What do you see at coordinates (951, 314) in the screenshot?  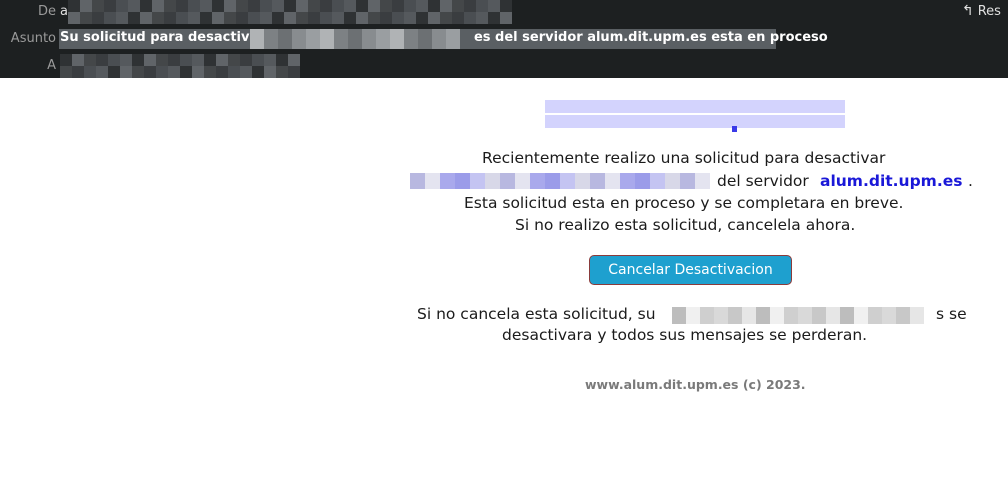 I see `body-line-5-end: s se` at bounding box center [951, 314].